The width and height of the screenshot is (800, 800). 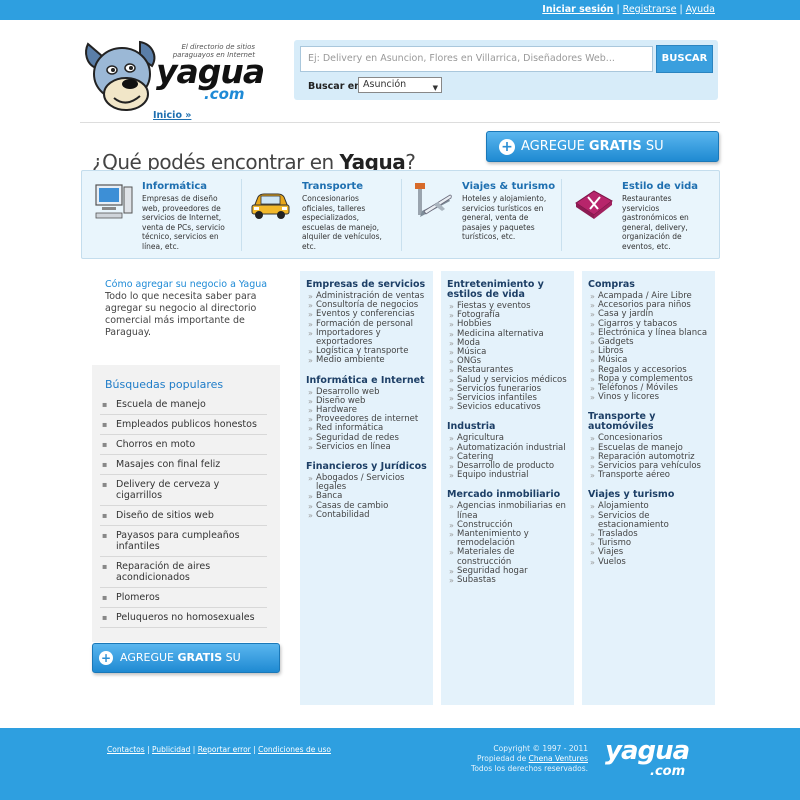 What do you see at coordinates (650, 422) in the screenshot?
I see `directory-section-title: Transporte y automóviles` at bounding box center [650, 422].